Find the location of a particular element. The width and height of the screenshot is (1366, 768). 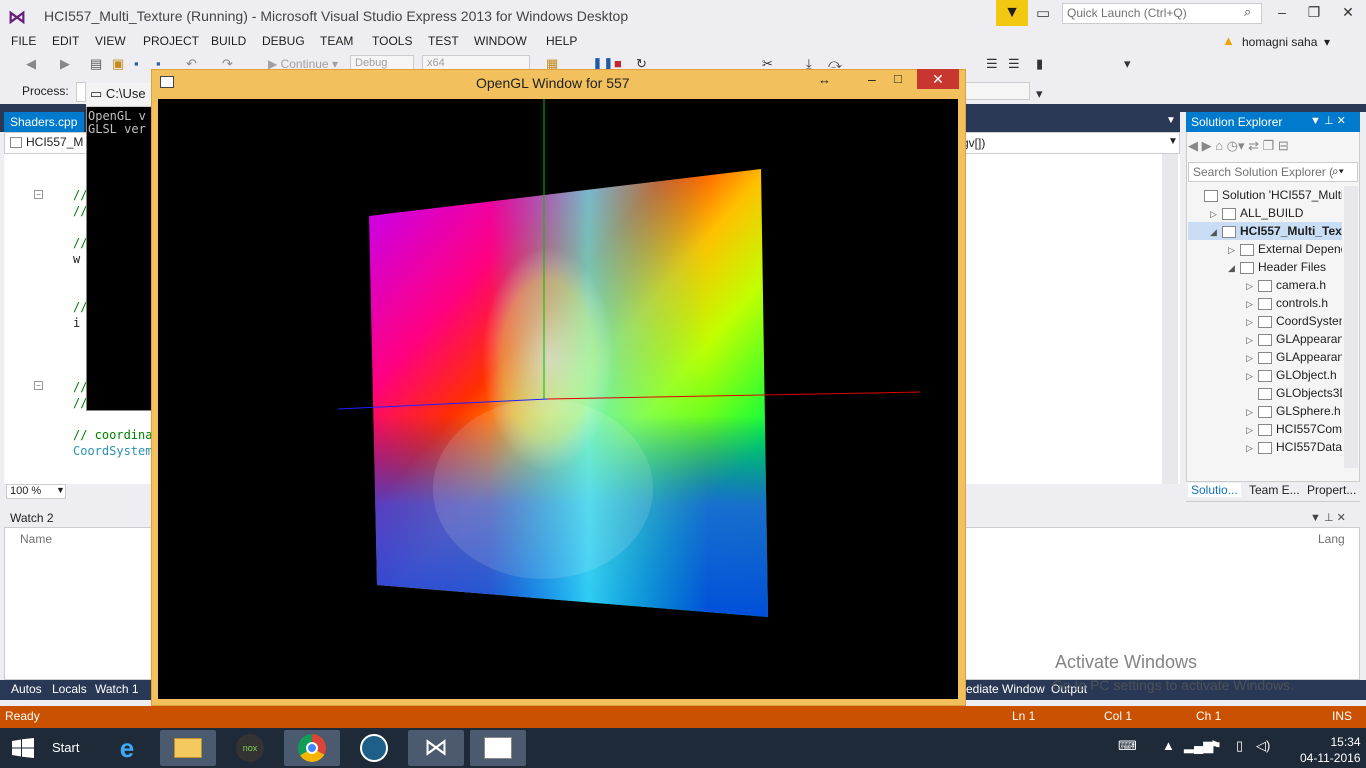

menu-build: BUILD is located at coordinates (228, 41).